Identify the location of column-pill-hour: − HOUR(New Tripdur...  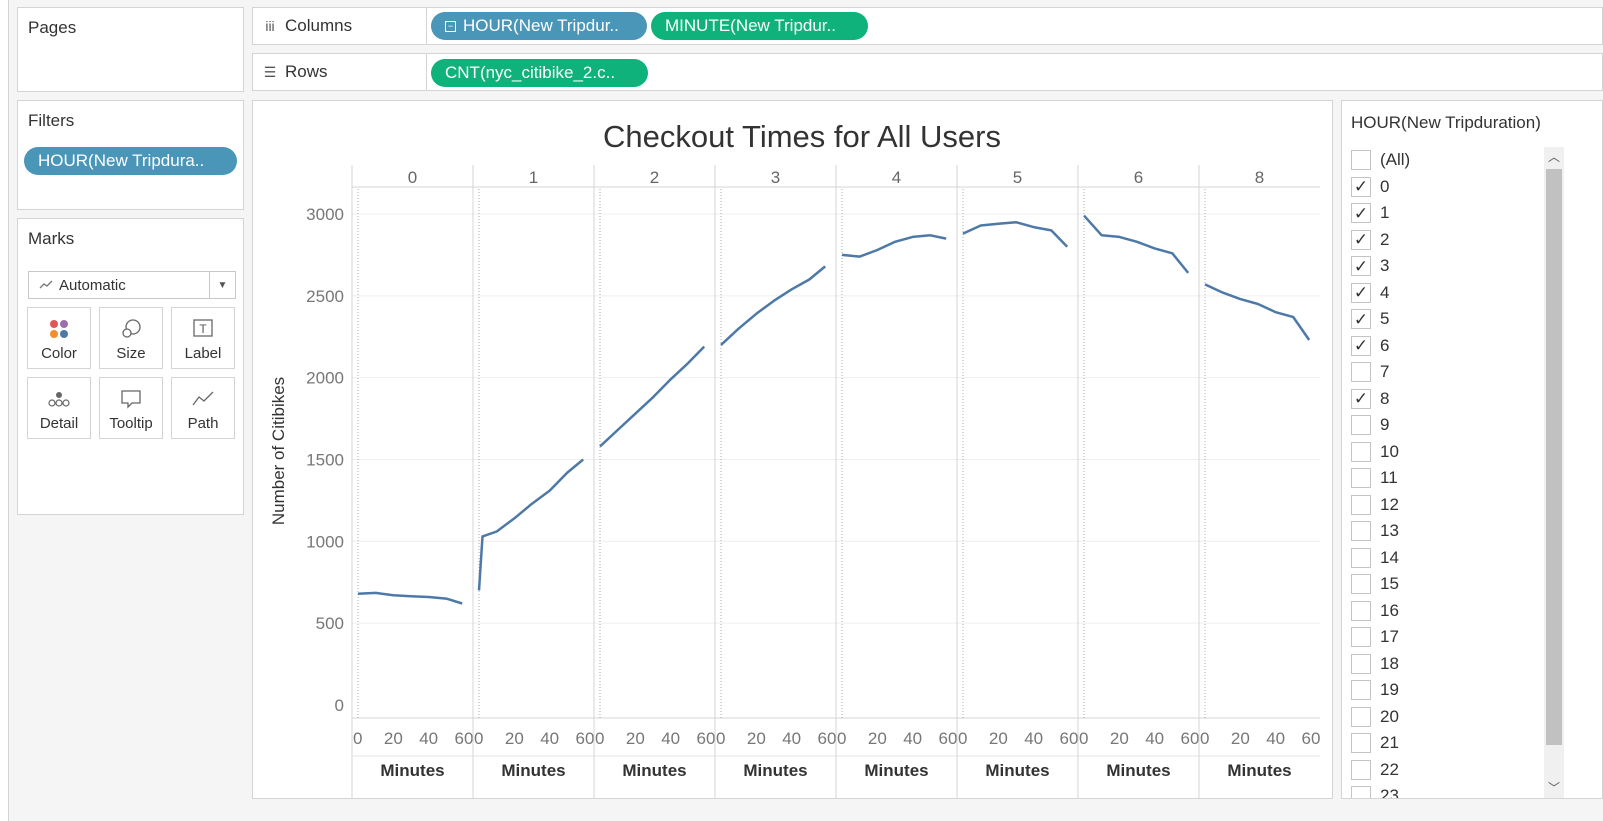
(539, 26).